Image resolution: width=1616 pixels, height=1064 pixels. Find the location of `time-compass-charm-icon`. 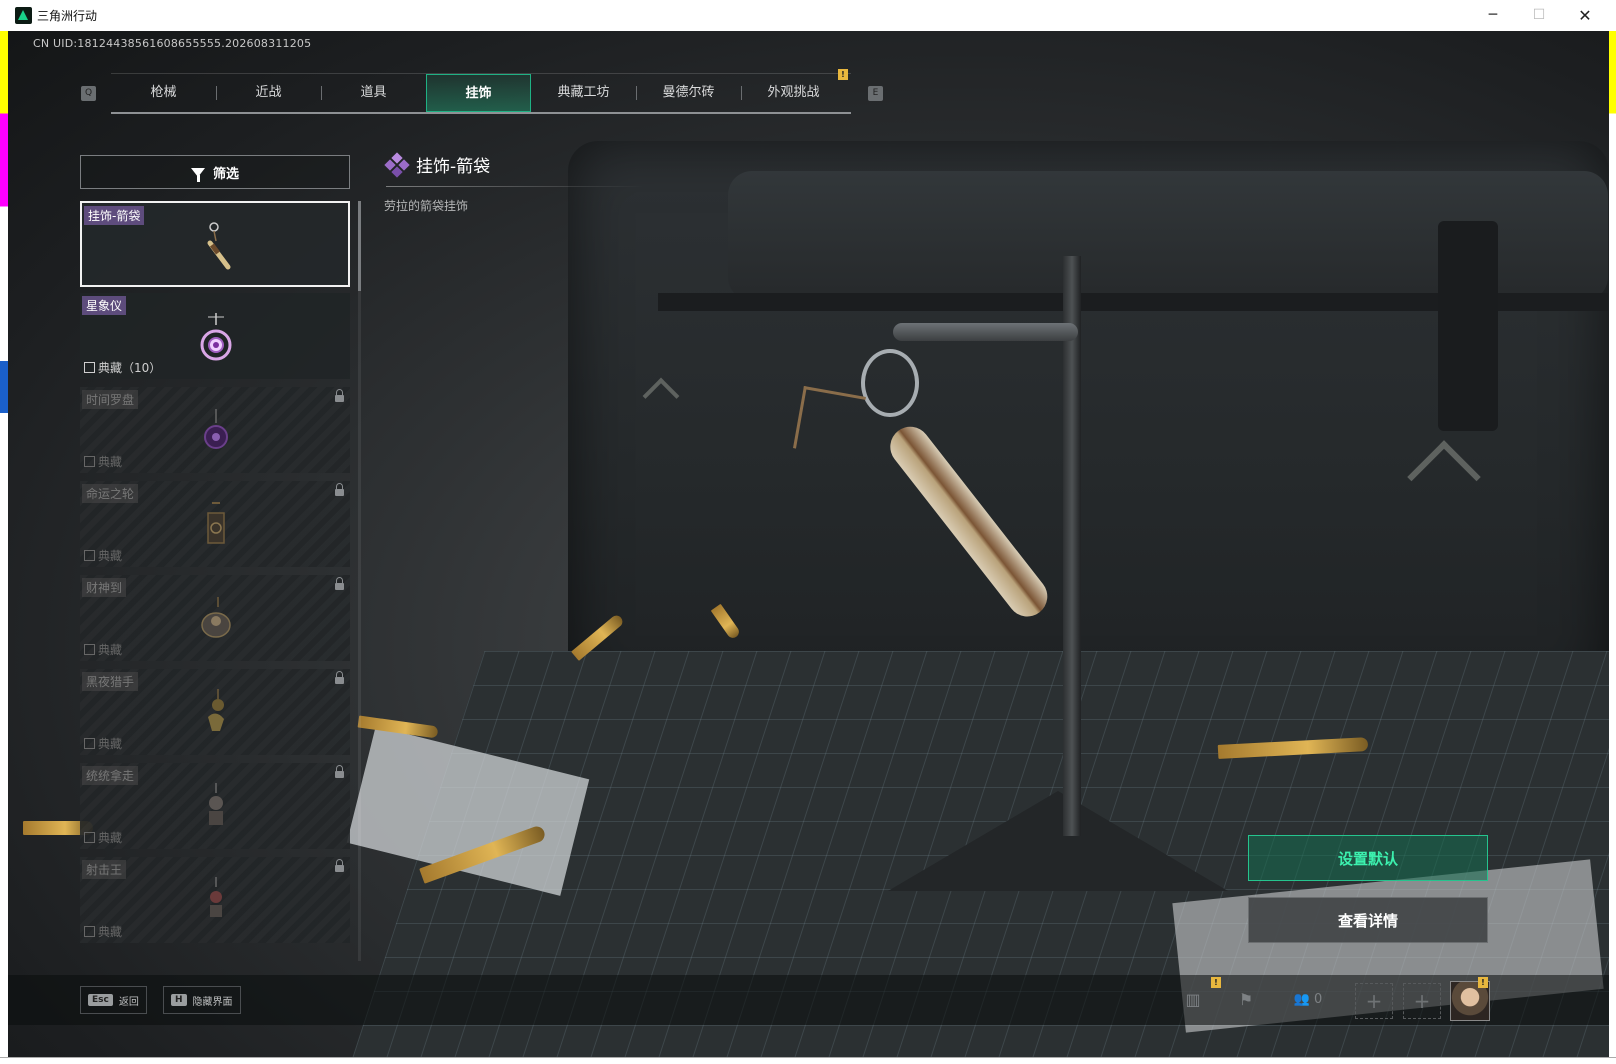

time-compass-charm-icon is located at coordinates (216, 429).